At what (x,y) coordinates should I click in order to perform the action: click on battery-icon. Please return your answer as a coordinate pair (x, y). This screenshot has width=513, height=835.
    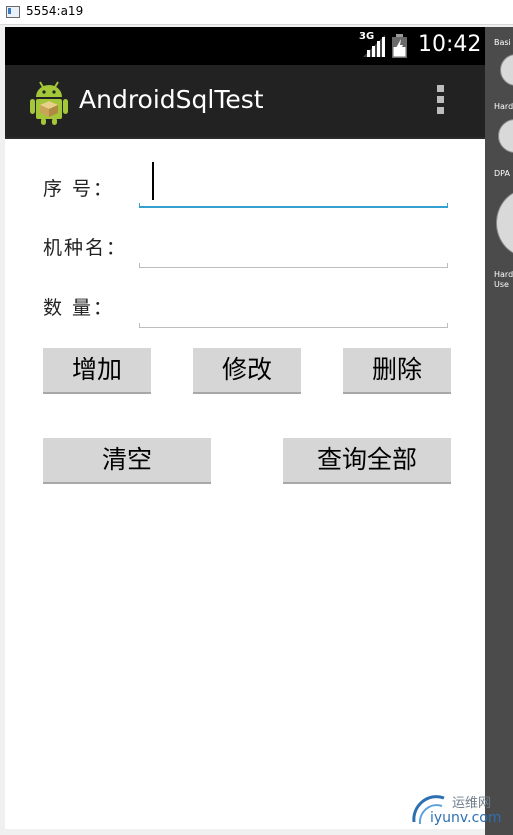
    Looking at the image, I should click on (399, 46).